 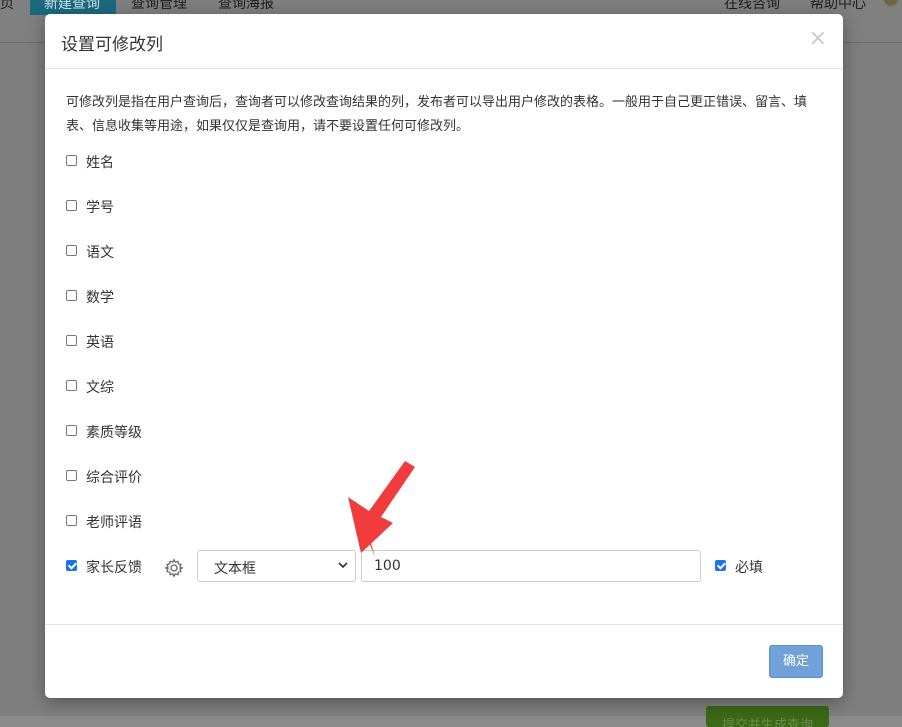 I want to click on submit-query-label: 提交并生成查询, so click(x=767, y=722).